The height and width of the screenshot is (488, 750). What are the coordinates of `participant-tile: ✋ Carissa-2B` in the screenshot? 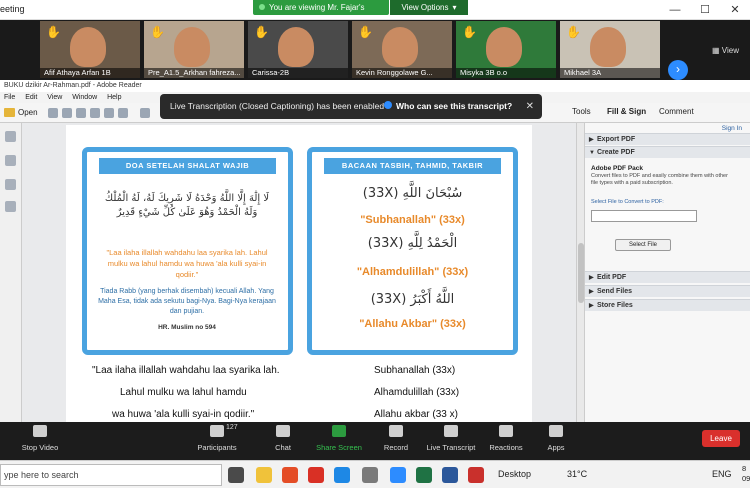 It's located at (298, 49).